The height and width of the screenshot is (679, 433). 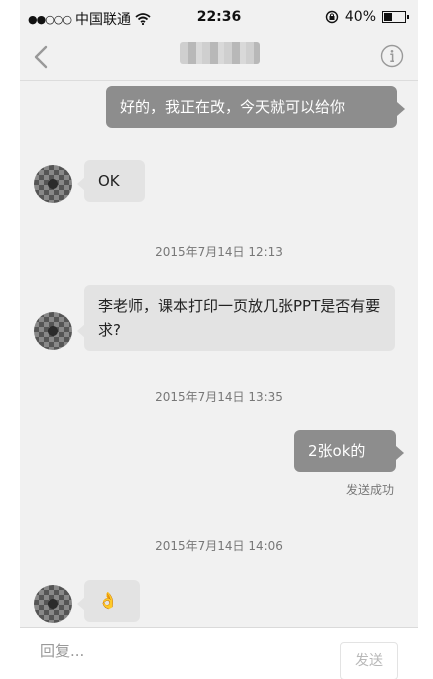 I want to click on delivery-status: 发送成功, so click(x=369, y=490).